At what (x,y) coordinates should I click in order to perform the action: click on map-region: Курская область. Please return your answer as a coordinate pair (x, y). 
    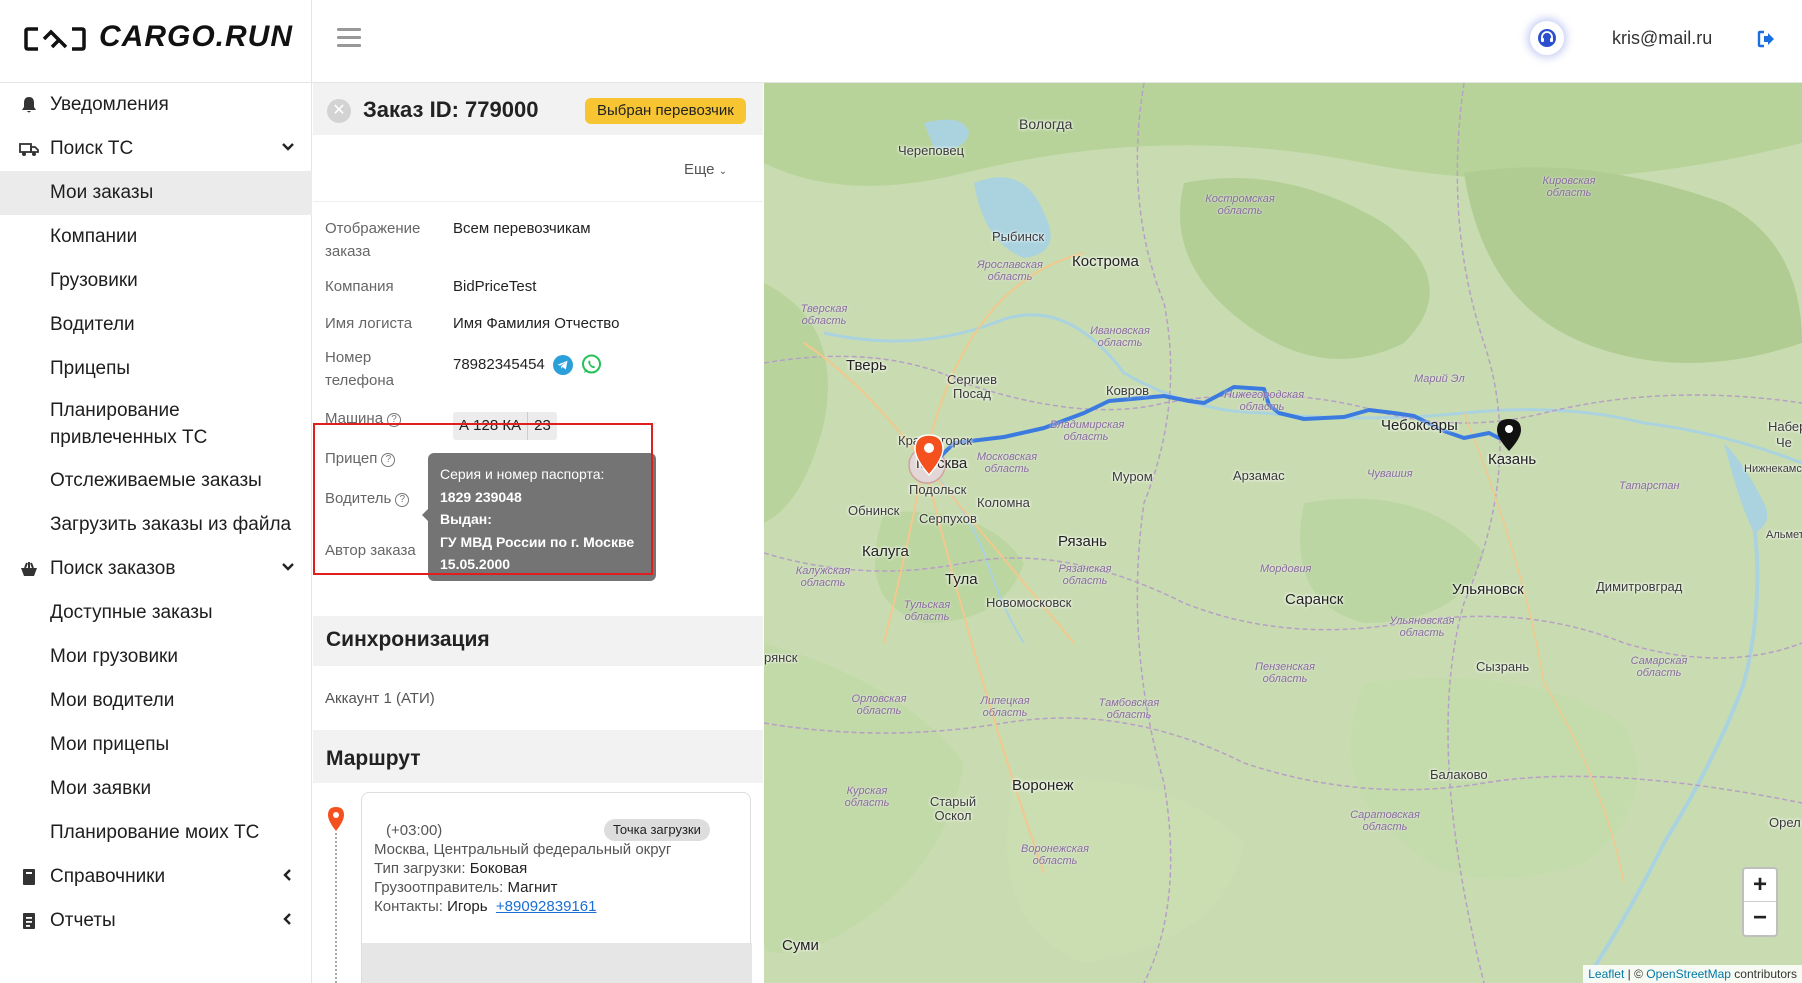
    Looking at the image, I should click on (867, 797).